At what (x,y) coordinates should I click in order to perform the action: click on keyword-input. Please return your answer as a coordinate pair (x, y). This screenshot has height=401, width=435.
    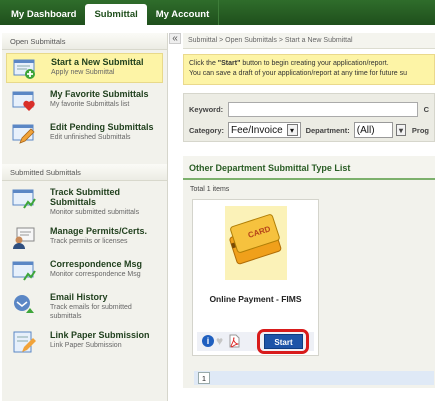
    Looking at the image, I should click on (323, 109).